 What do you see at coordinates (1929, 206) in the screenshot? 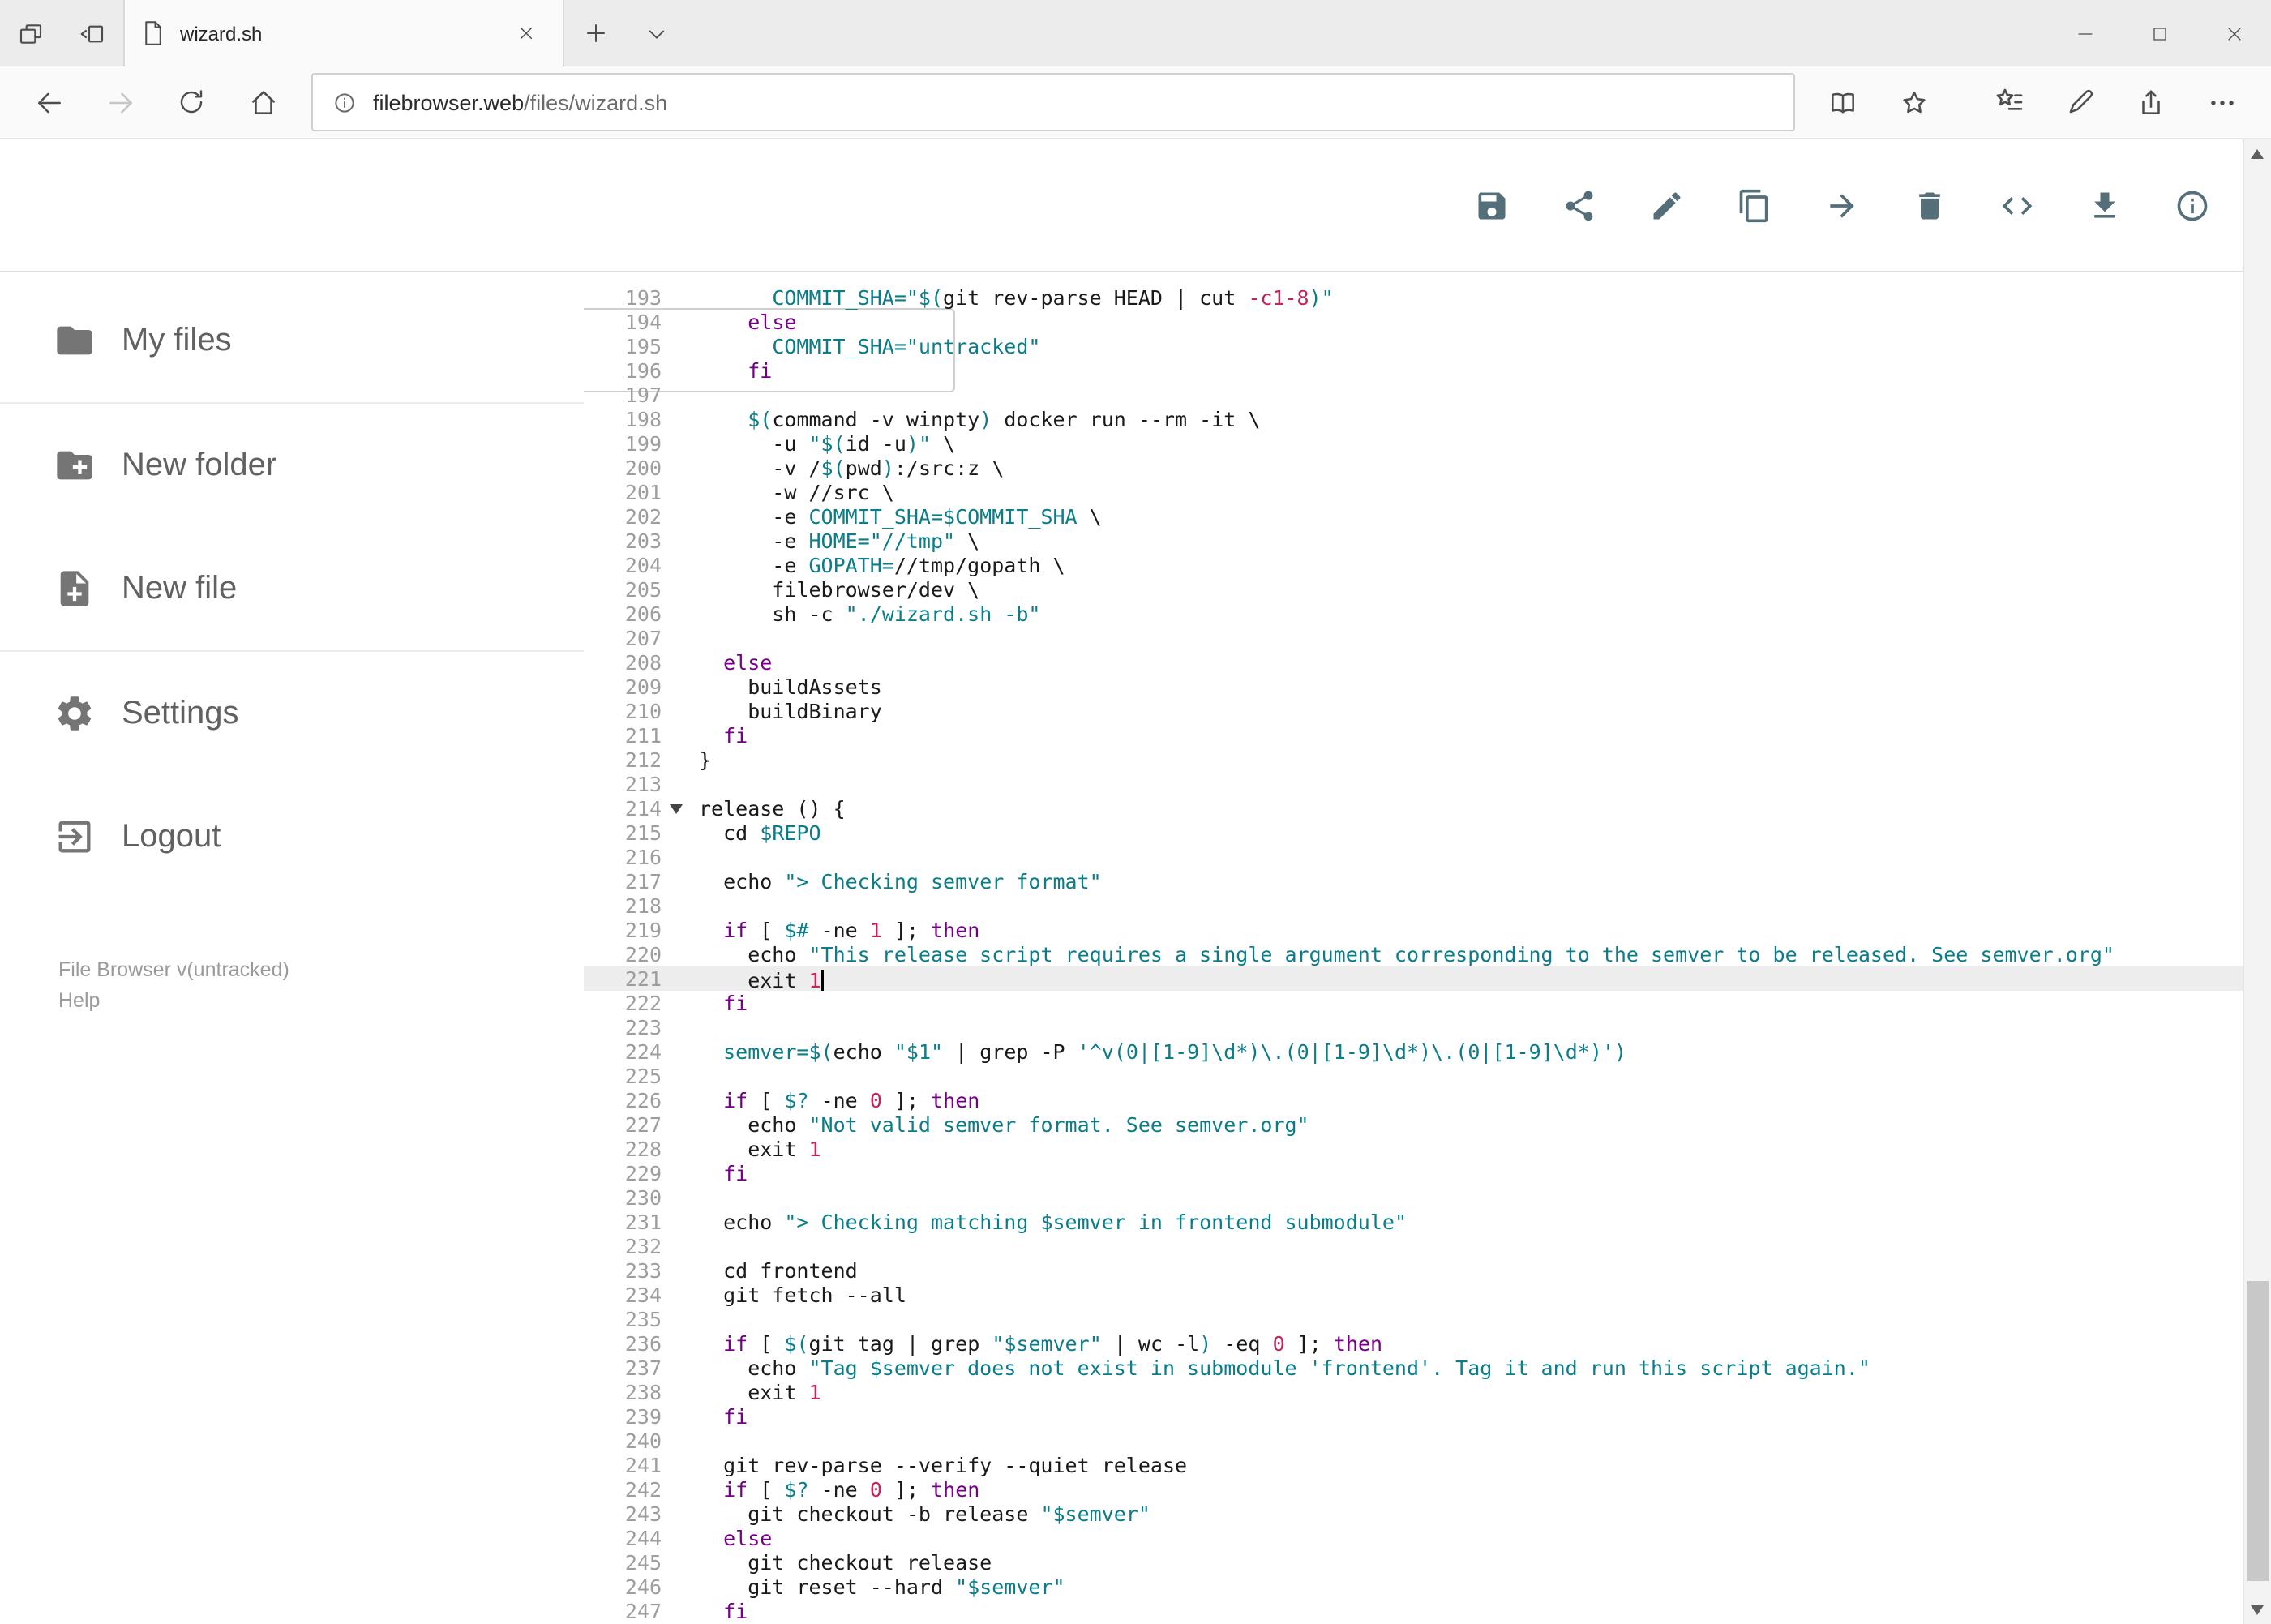
I see `delete-button` at bounding box center [1929, 206].